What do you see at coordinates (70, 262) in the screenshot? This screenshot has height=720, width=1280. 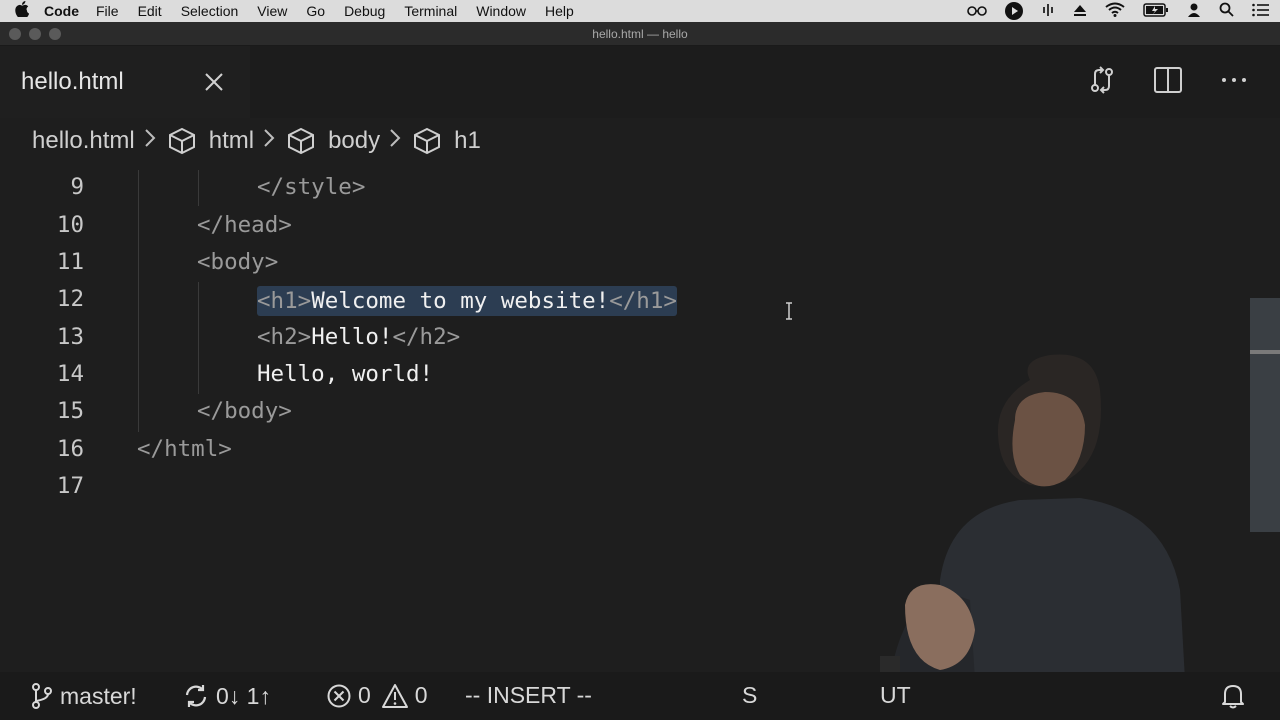 I see `line-number: 11` at bounding box center [70, 262].